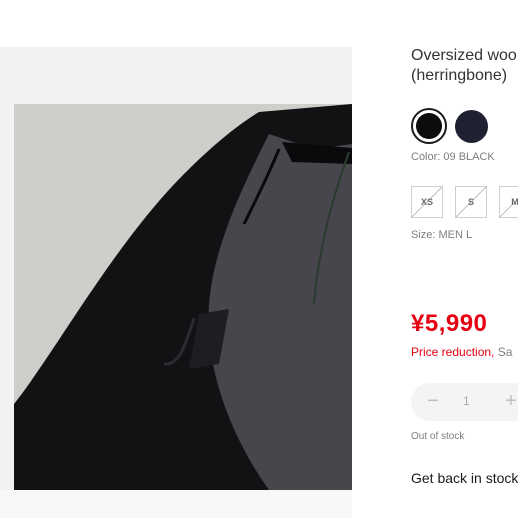  I want to click on quantity-decrease-button: −, so click(433, 401).